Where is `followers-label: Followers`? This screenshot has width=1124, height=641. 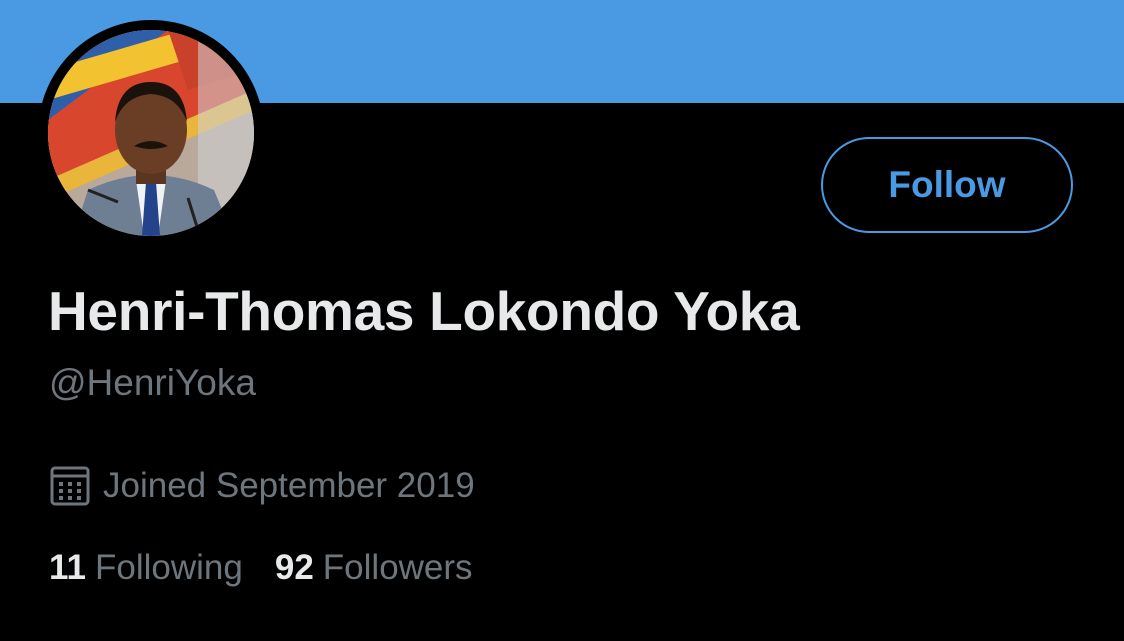 followers-label: Followers is located at coordinates (397, 567).